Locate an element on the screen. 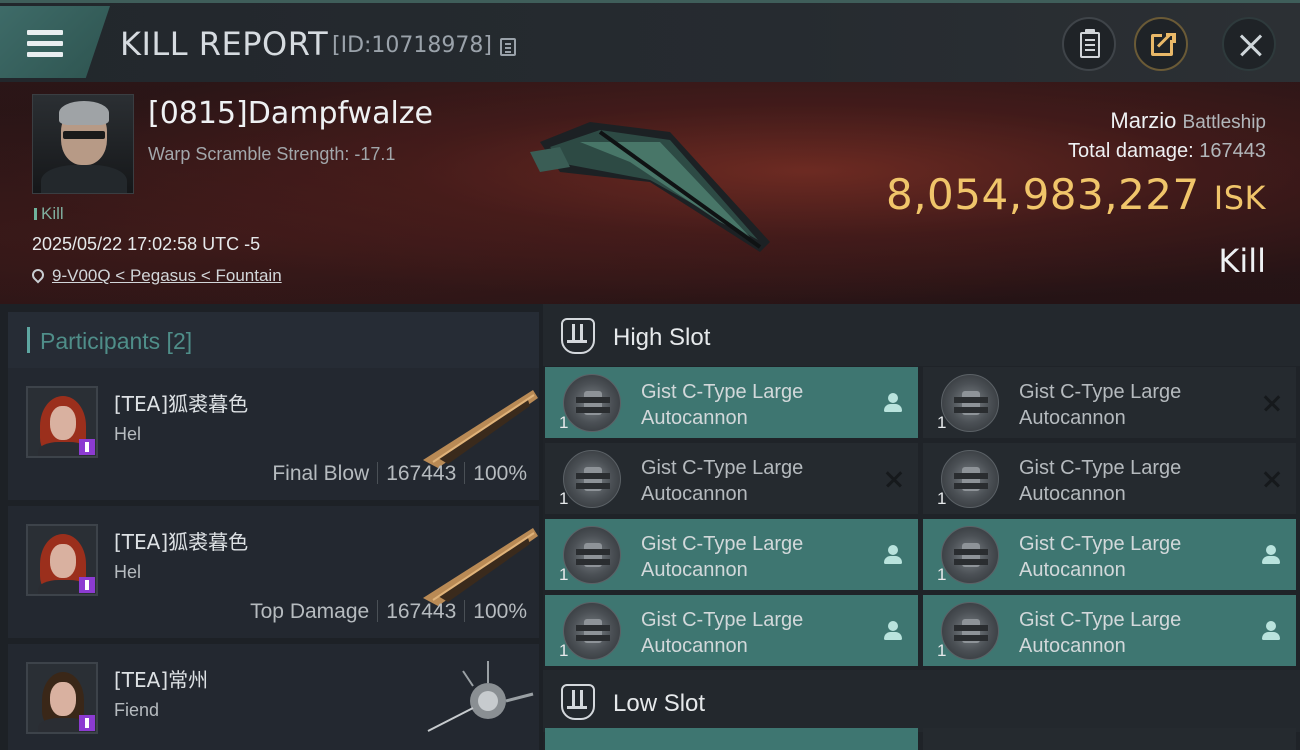 The image size is (1300, 750). participants-title: Participants [2] is located at coordinates (116, 341).